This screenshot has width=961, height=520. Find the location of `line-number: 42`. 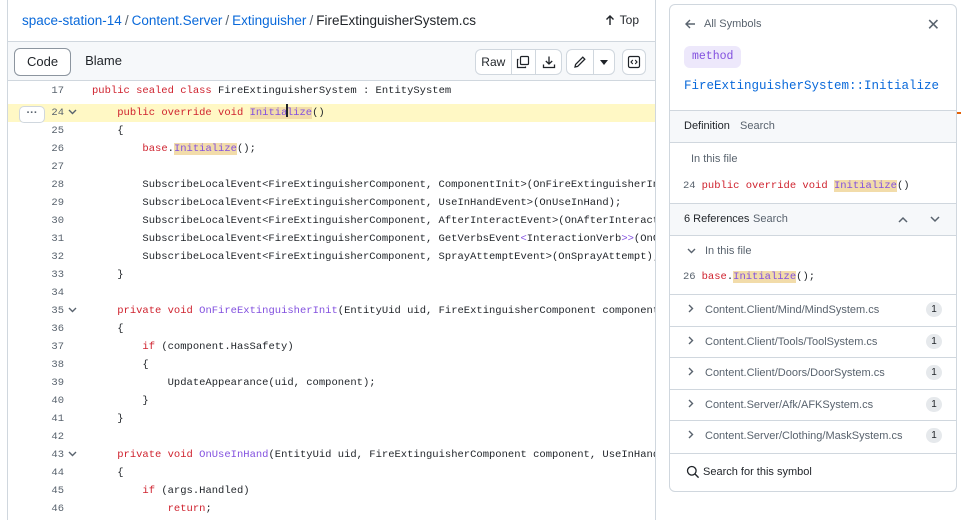

line-number: 42 is located at coordinates (53, 437).